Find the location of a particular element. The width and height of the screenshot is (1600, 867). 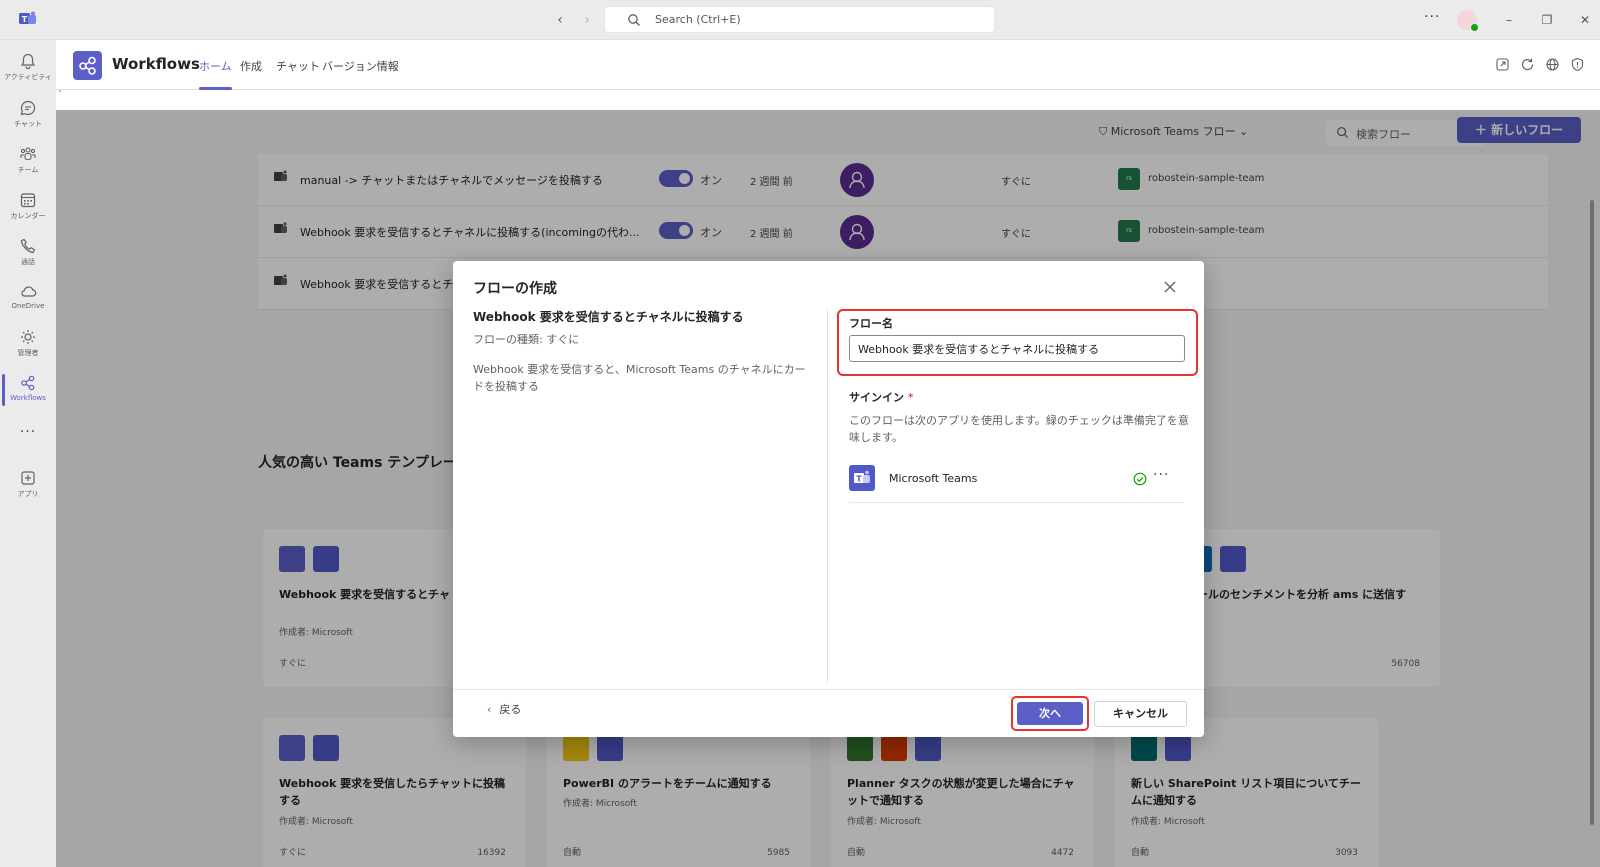

restore-icon: ❐ is located at coordinates (1547, 20).